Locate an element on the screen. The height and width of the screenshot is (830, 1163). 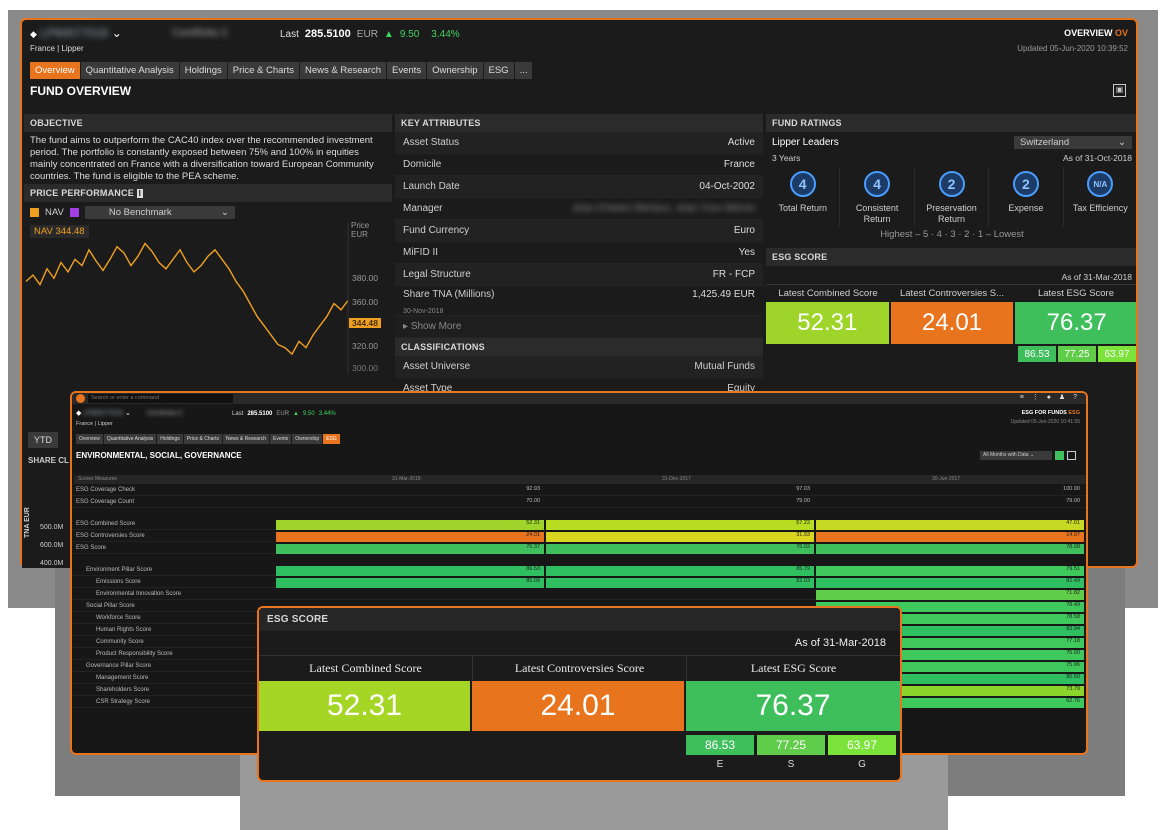
esg-table-cell is located at coordinates (410, 595).